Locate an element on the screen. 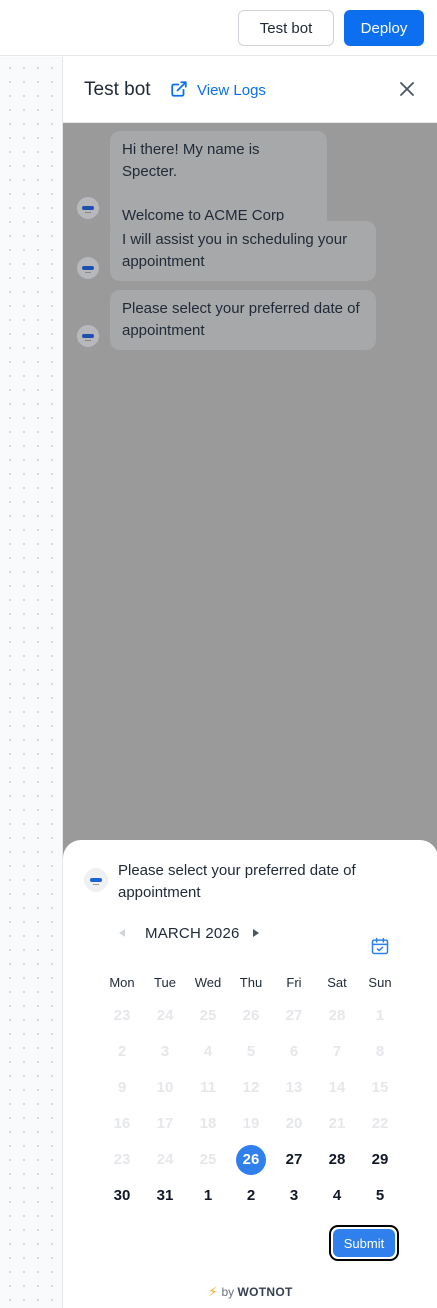 The height and width of the screenshot is (1308, 437). prev-month-arrow-icon is located at coordinates (122, 933).